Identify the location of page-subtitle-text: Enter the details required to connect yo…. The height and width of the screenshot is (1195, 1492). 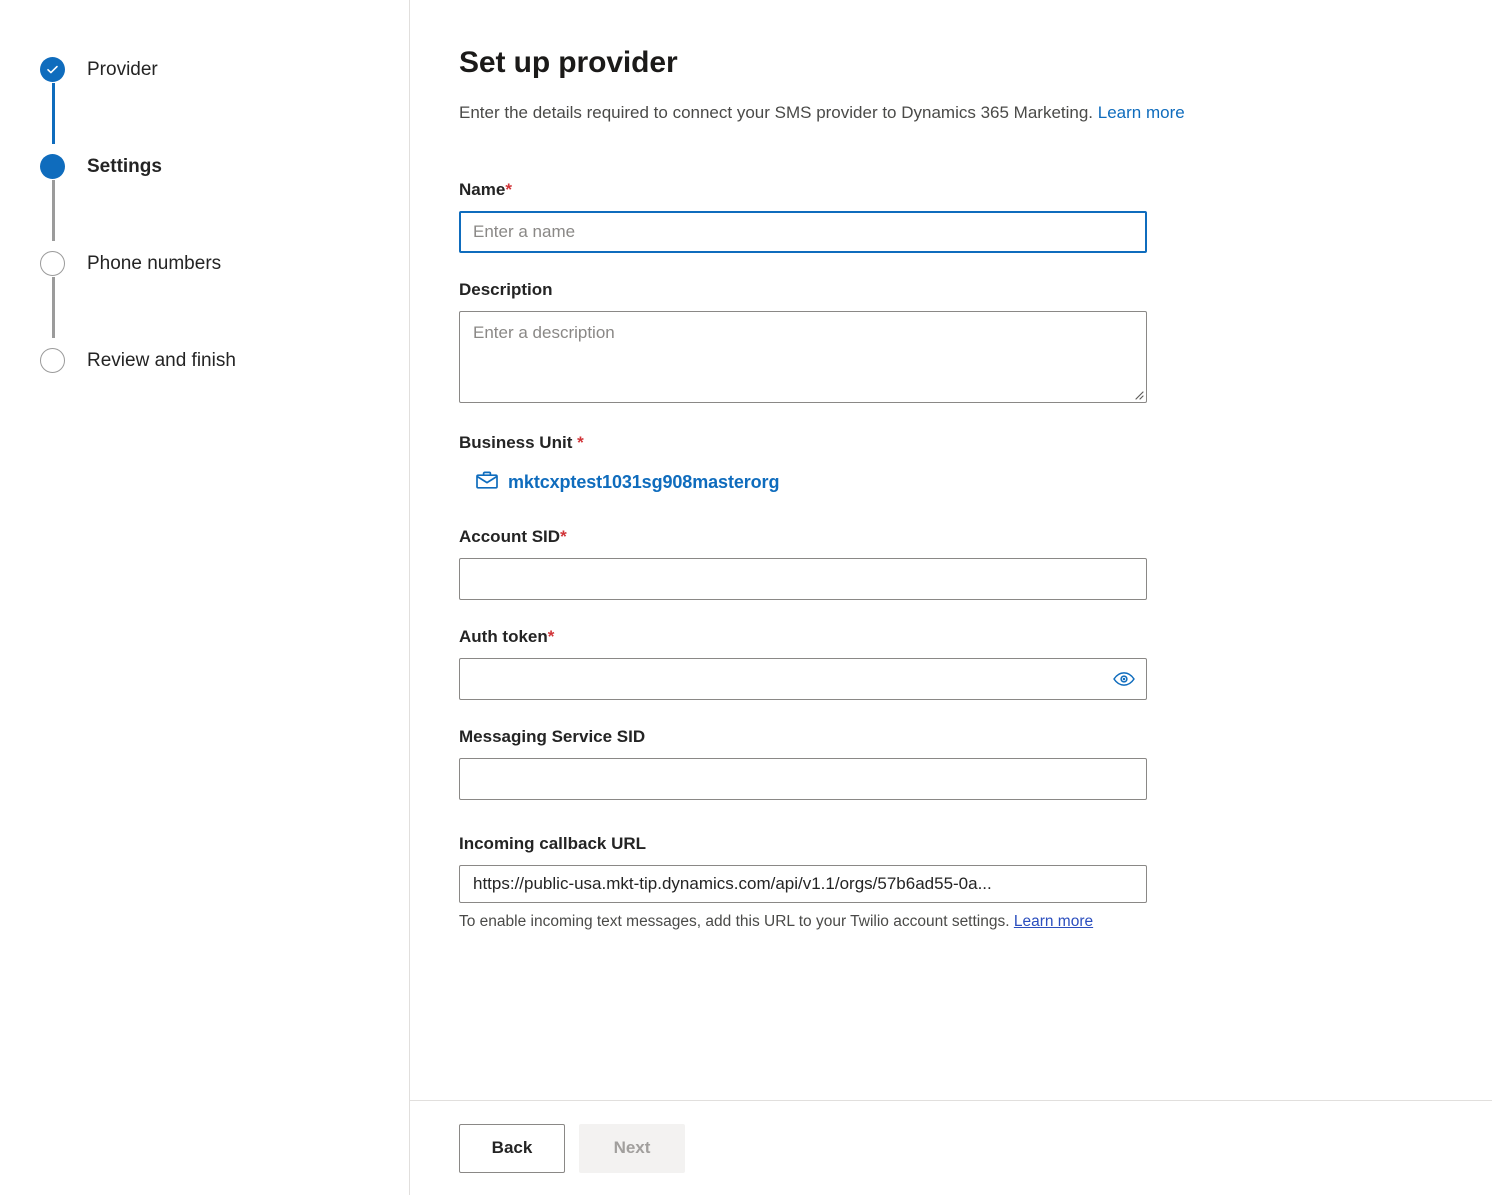
(776, 112).